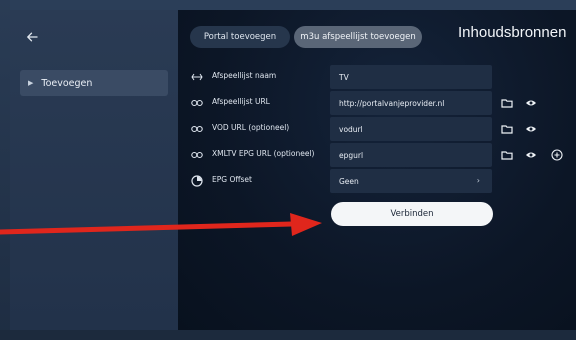  I want to click on tab-m3u-afspeellijst-toevoegen: m3u afspeellijst toevoegen, so click(358, 37).